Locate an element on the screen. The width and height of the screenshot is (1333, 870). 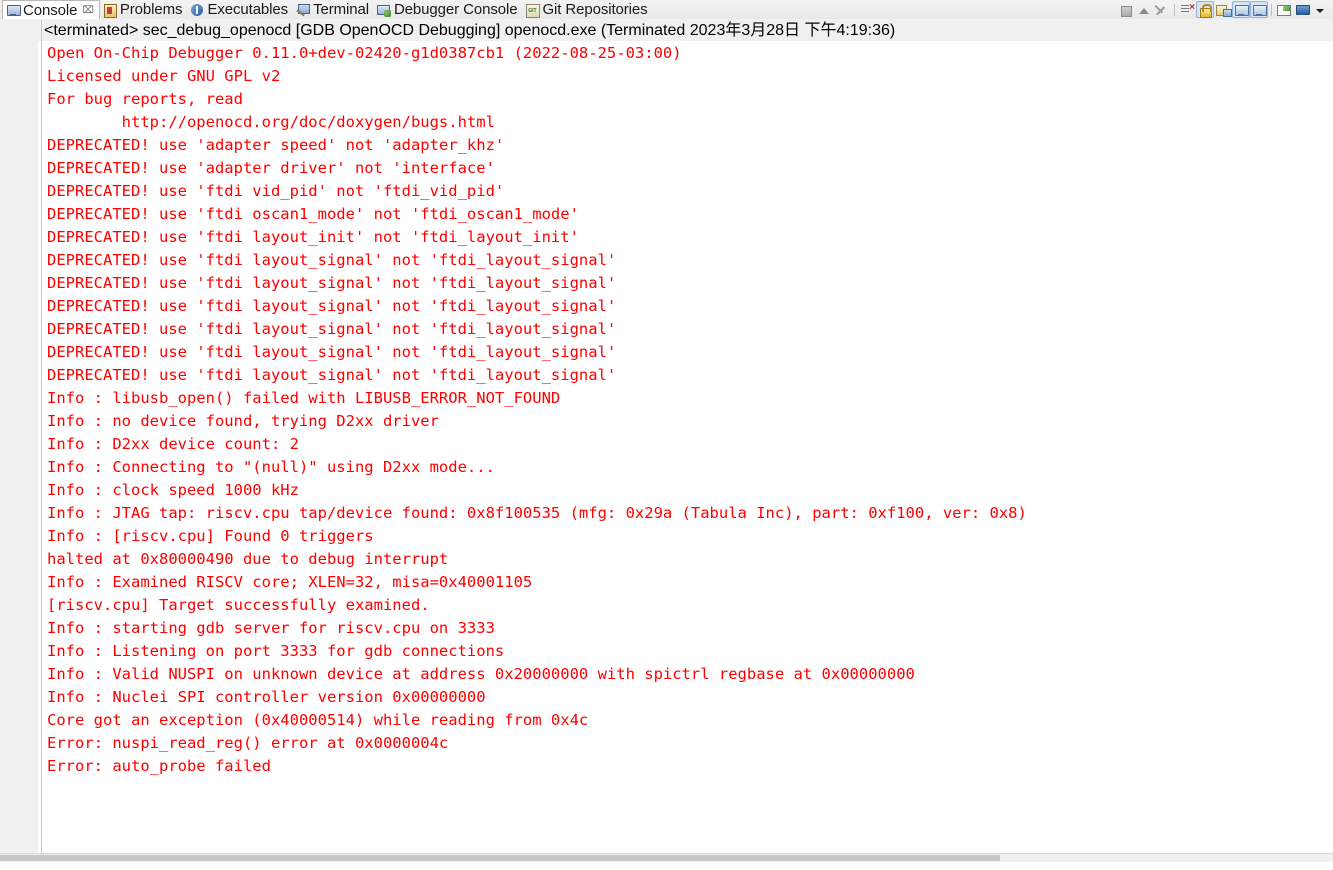
tab-git-repositories: Git Repositories is located at coordinates (587, 9).